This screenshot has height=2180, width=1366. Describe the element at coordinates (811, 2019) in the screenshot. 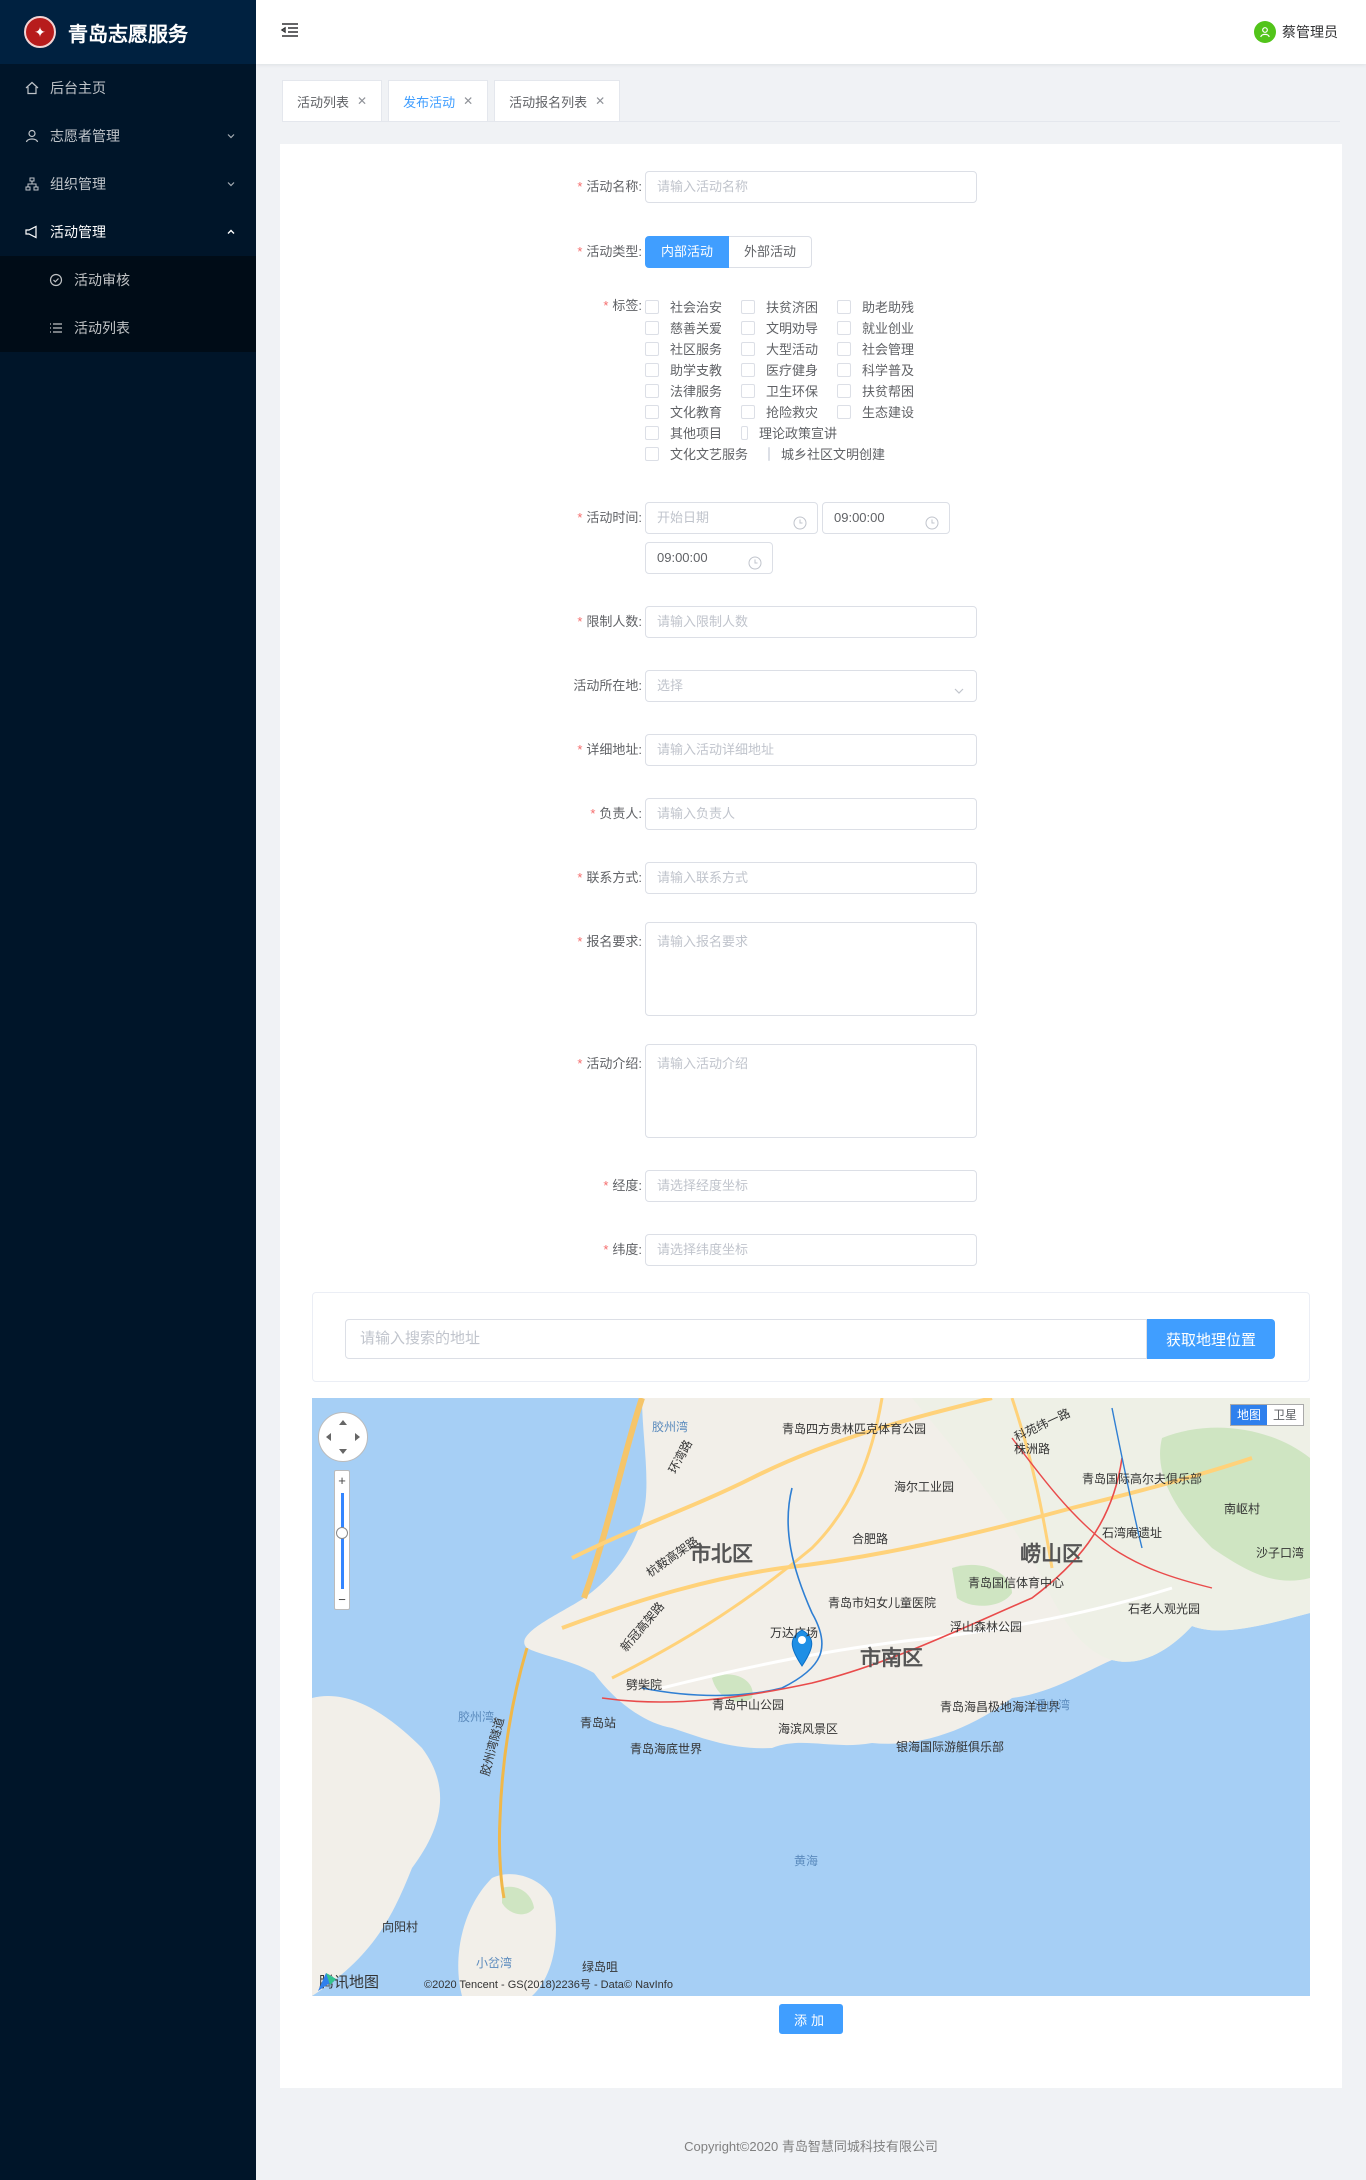

I see `add-button: 添加` at that location.